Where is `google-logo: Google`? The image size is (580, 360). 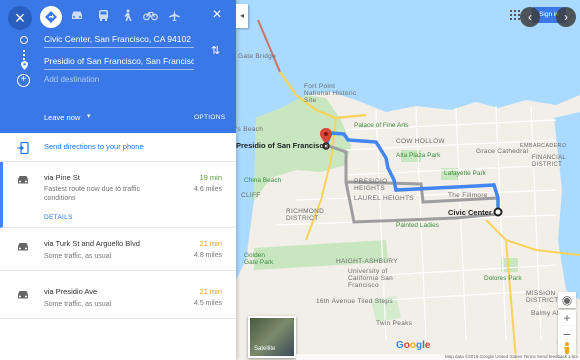 google-logo: Google is located at coordinates (413, 345).